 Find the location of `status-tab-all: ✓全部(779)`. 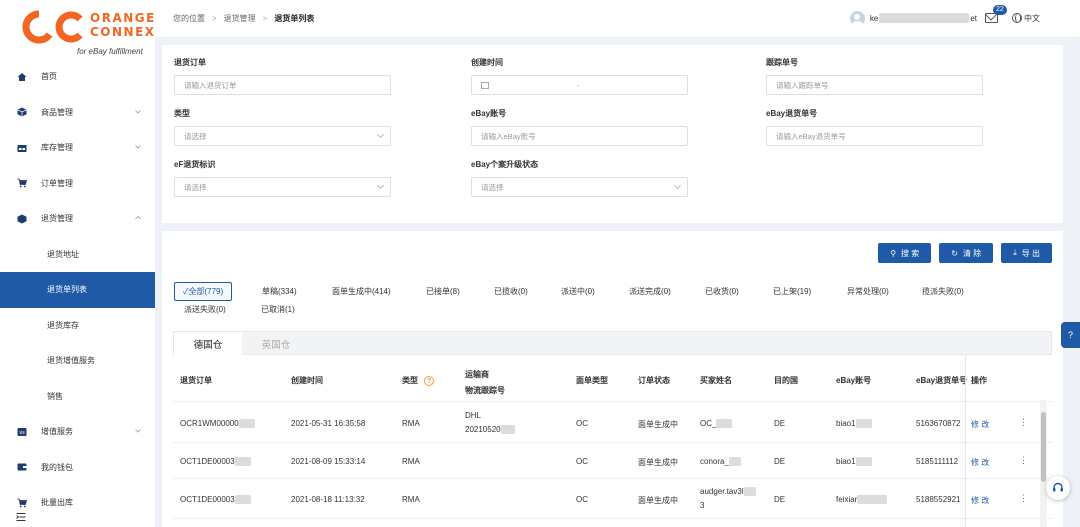

status-tab-all: ✓全部(779) is located at coordinates (203, 291).